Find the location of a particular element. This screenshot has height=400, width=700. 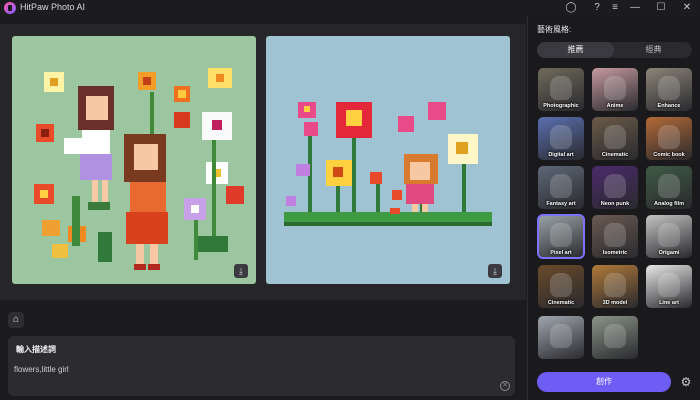

style-card: Neon punk is located at coordinates (615, 187).